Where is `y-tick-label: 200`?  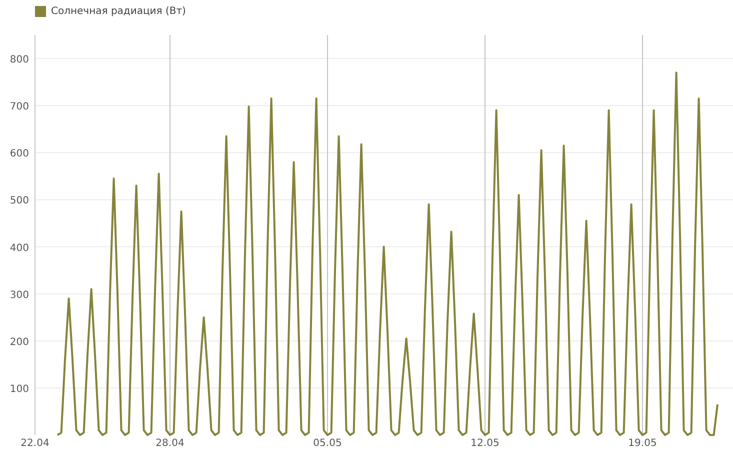
y-tick-label: 200 is located at coordinates (19, 342).